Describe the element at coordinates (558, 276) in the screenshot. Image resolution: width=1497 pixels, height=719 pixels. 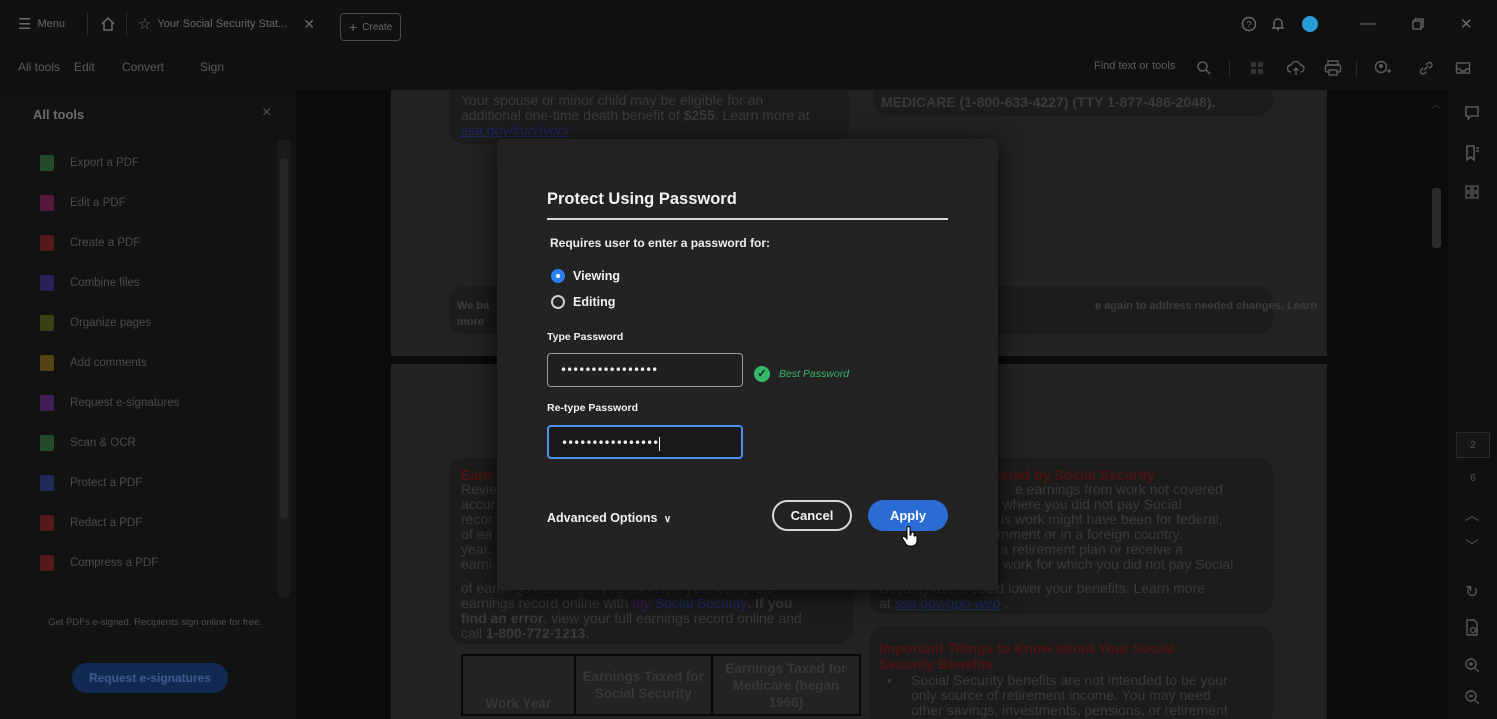
I see `radio-selected-icon` at that location.